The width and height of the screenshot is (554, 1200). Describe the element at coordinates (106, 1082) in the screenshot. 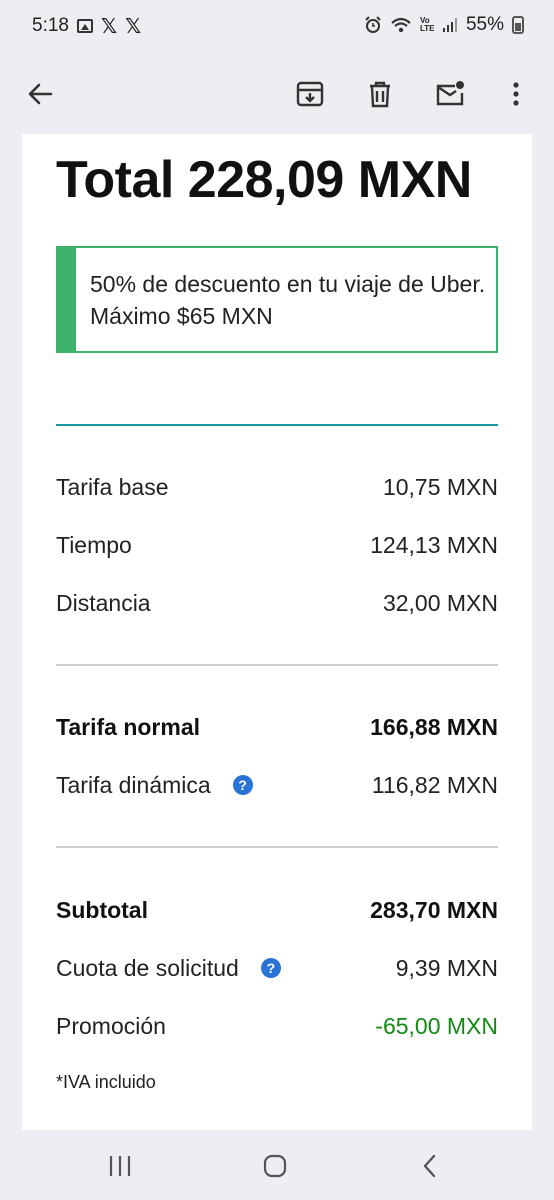

I see `footnote: *IVA incluido` at that location.